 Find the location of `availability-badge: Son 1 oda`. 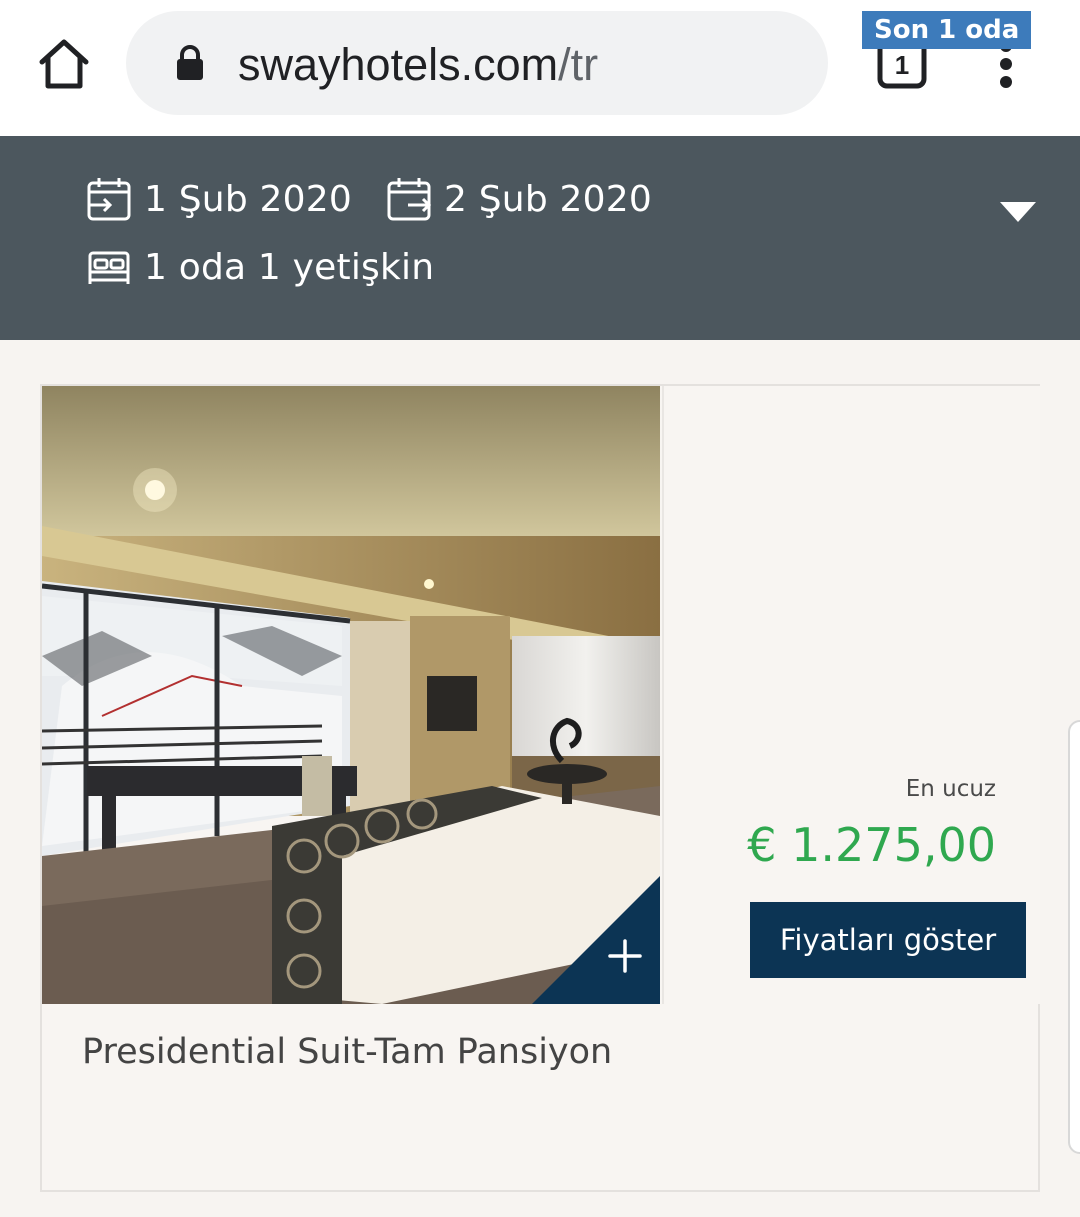

availability-badge: Son 1 oda is located at coordinates (947, 30).